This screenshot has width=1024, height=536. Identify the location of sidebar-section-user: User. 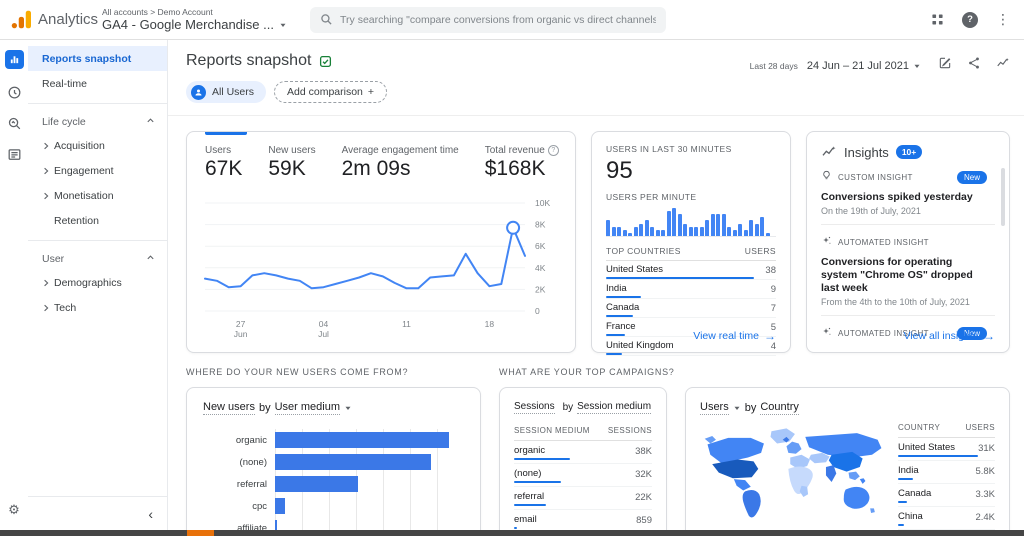
(97, 259).